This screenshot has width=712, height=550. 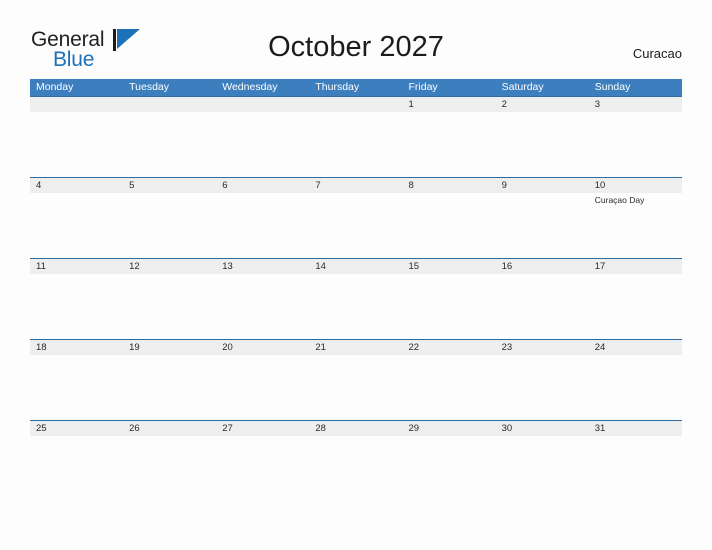 I want to click on day-number: 7, so click(x=355, y=185).